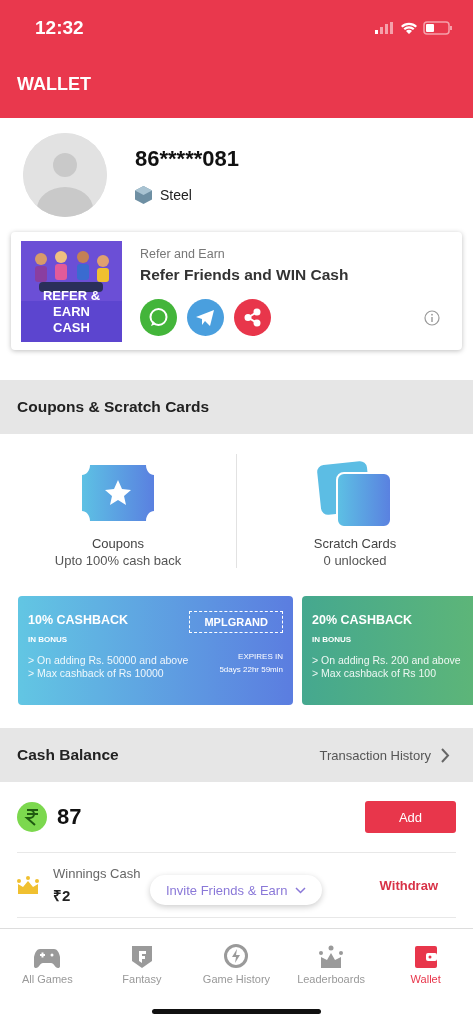 The height and width of the screenshot is (1024, 473). I want to click on winnings-label: Winnings Cash, so click(97, 873).